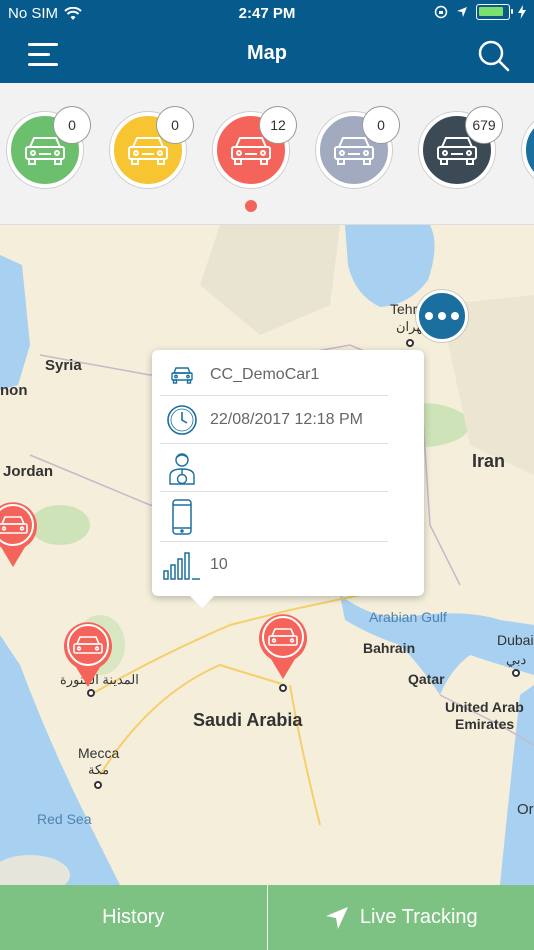 The width and height of the screenshot is (534, 950). I want to click on history-button: History, so click(133, 917).